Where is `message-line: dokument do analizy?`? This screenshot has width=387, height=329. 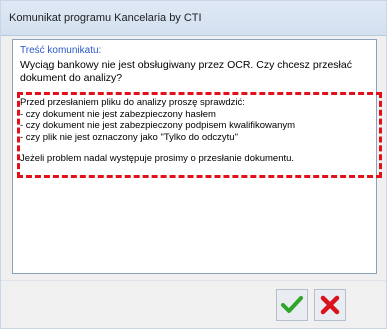 message-line: dokument do analizy? is located at coordinates (71, 78).